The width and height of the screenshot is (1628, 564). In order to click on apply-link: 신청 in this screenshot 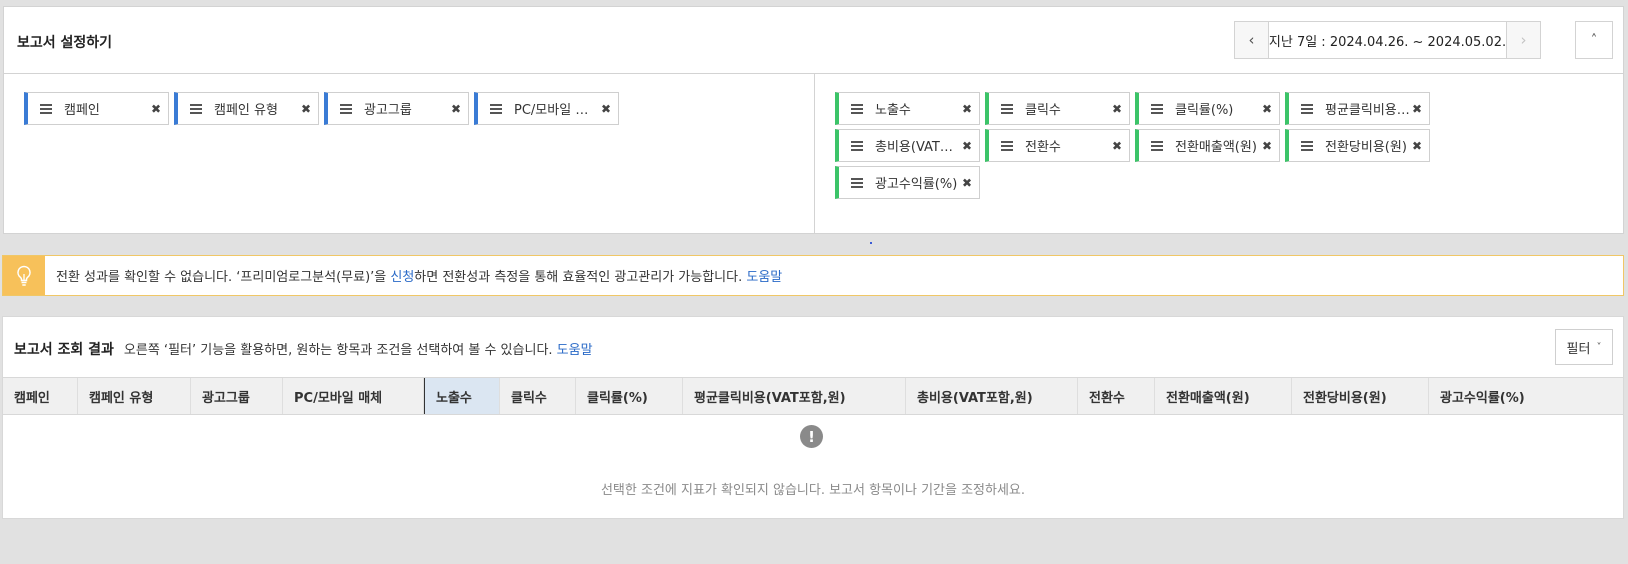, I will do `click(402, 277)`.